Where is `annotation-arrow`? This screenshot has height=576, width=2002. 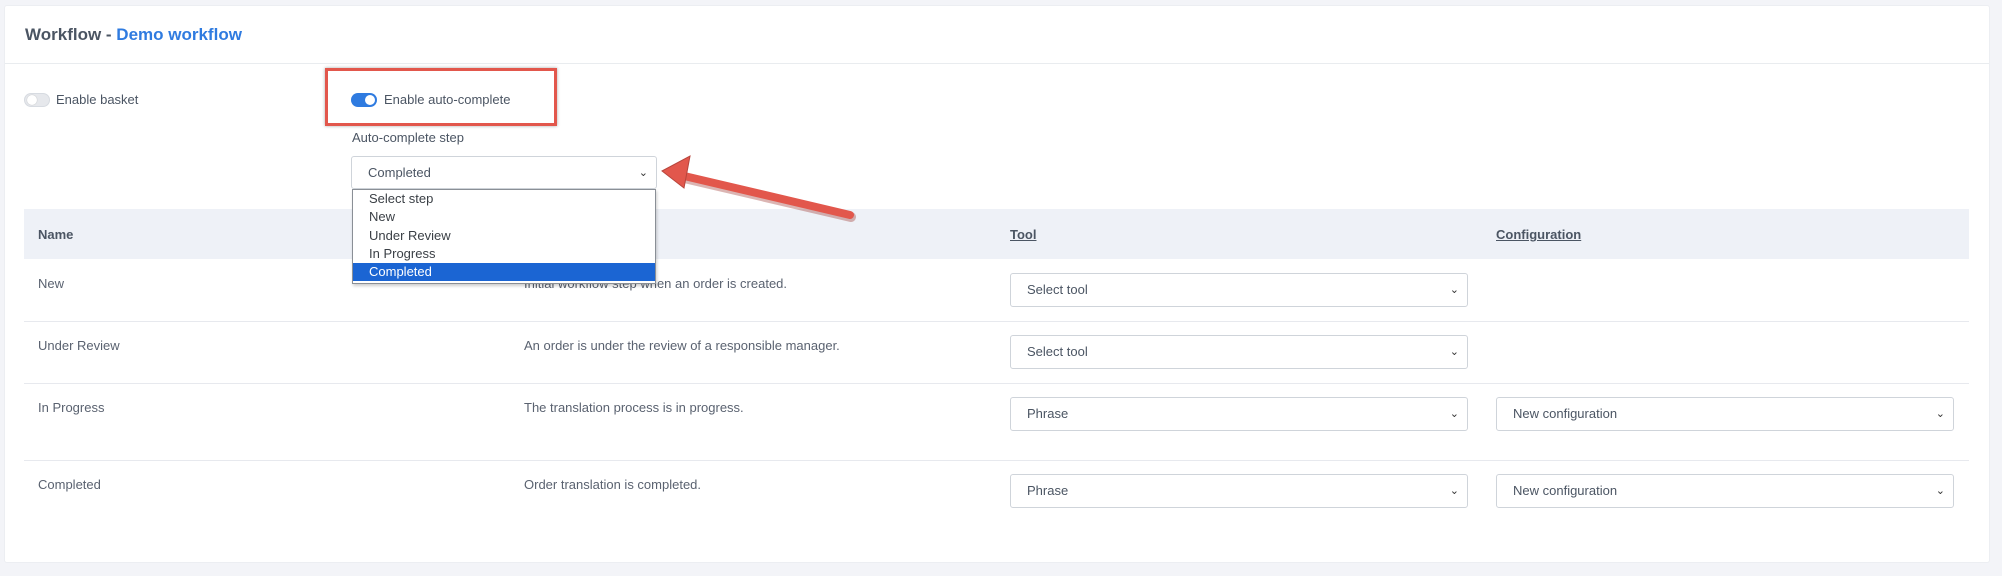 annotation-arrow is located at coordinates (758, 188).